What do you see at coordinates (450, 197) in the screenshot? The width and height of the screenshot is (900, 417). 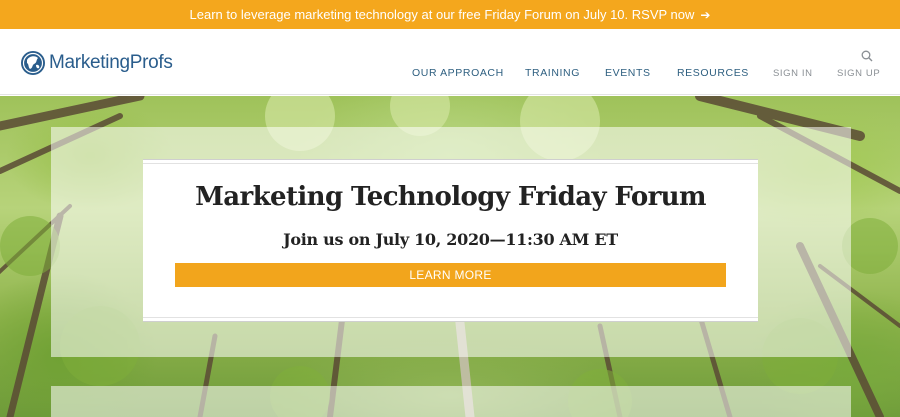 I see `event-title: Marketing Technology Friday Forum` at bounding box center [450, 197].